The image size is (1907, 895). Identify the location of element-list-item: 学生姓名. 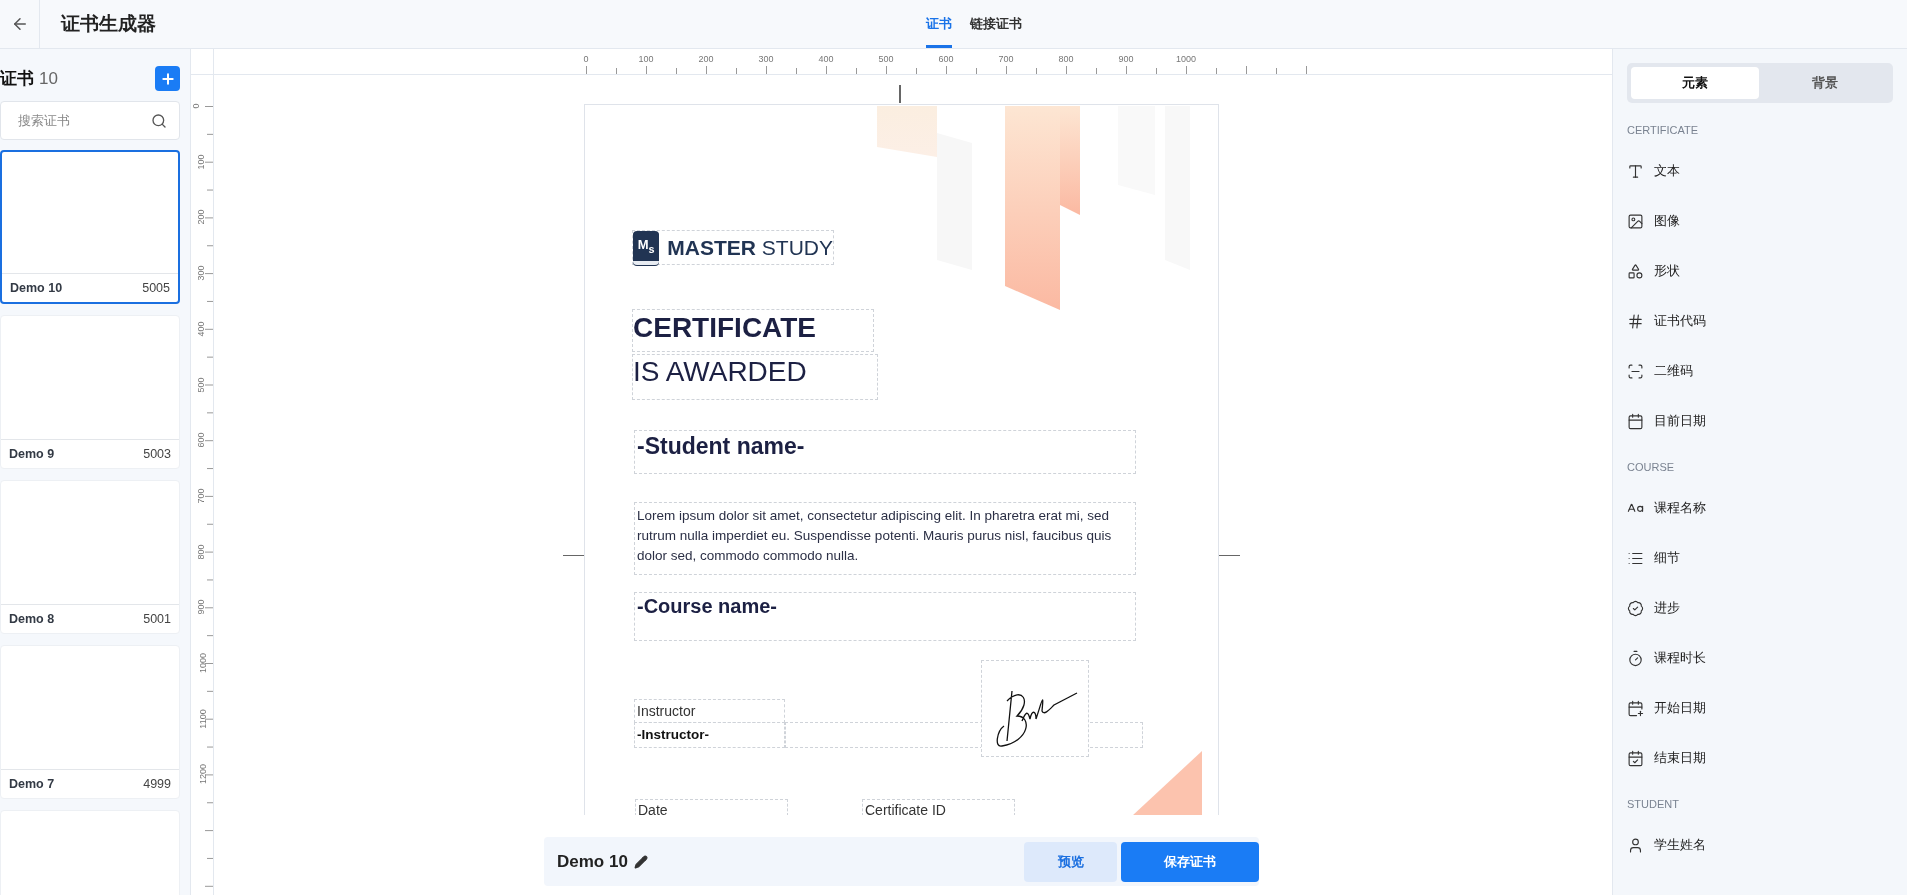
(1760, 845).